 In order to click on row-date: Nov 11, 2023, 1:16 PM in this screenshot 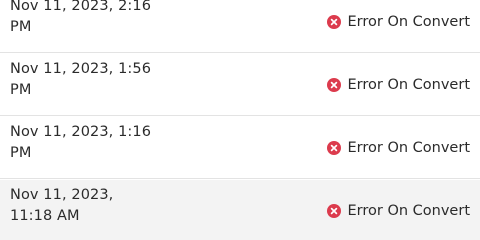, I will do `click(81, 142)`.